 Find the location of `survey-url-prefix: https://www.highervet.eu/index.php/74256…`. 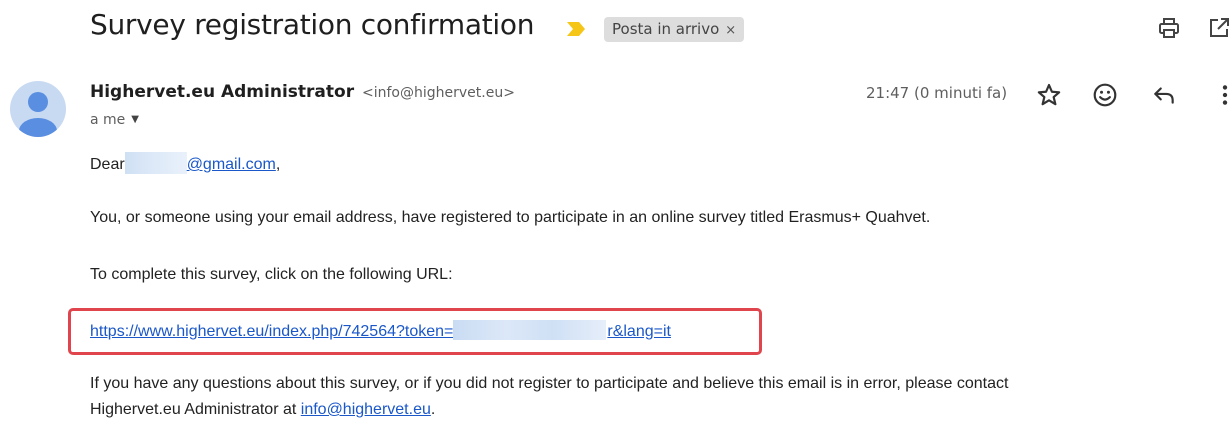

survey-url-prefix: https://www.highervet.eu/index.php/74256… is located at coordinates (271, 331).